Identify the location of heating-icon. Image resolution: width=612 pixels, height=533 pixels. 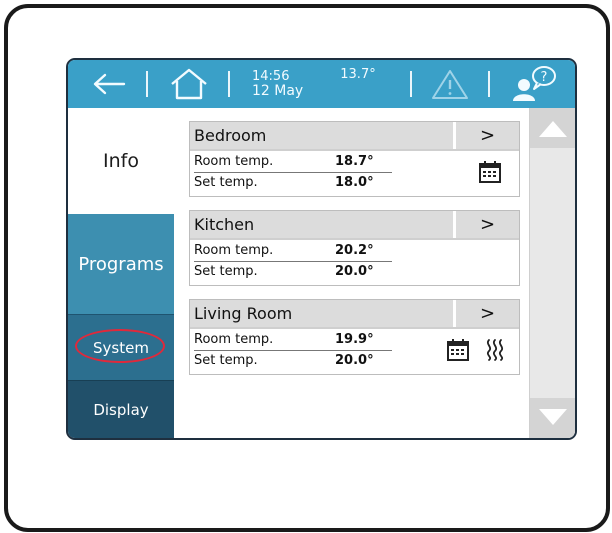
(495, 350).